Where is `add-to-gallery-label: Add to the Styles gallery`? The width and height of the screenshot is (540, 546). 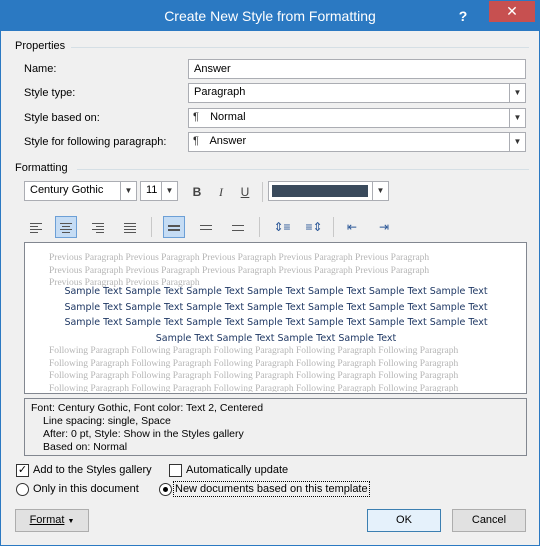
add-to-gallery-label: Add to the Styles gallery is located at coordinates (92, 470).